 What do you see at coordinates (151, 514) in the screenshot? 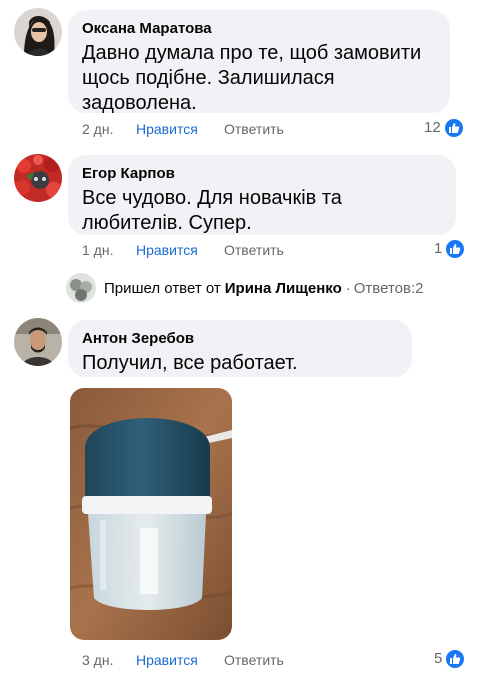
I see `attached-photo` at bounding box center [151, 514].